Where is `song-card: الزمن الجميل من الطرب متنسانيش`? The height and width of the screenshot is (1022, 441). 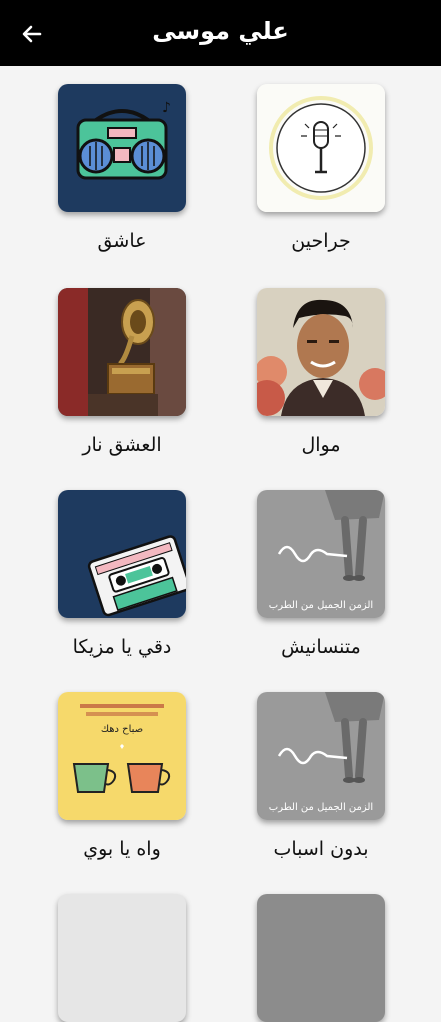
song-card: الزمن الجميل من الطرب متنسانيش is located at coordinates (321, 574).